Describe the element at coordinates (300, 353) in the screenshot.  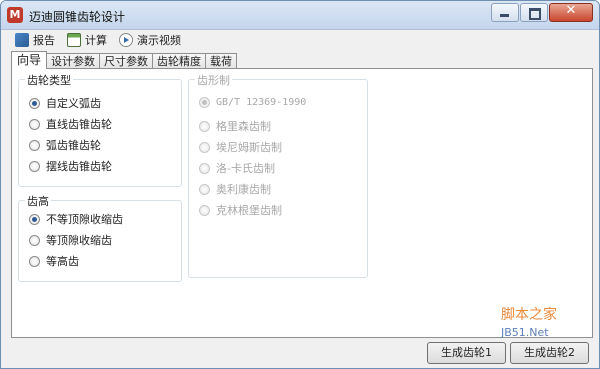
I see `bottom-bar: 生成齿轮1 生成齿轮2` at that location.